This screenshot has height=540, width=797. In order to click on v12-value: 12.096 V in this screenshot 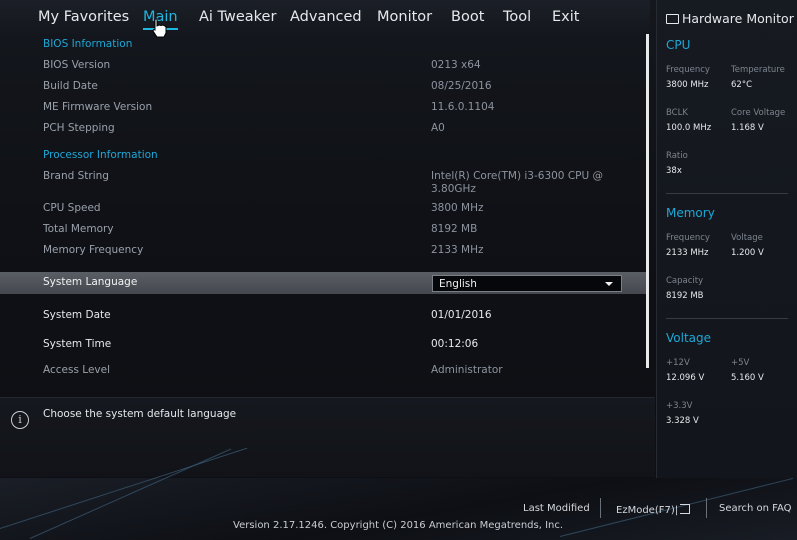, I will do `click(685, 378)`.